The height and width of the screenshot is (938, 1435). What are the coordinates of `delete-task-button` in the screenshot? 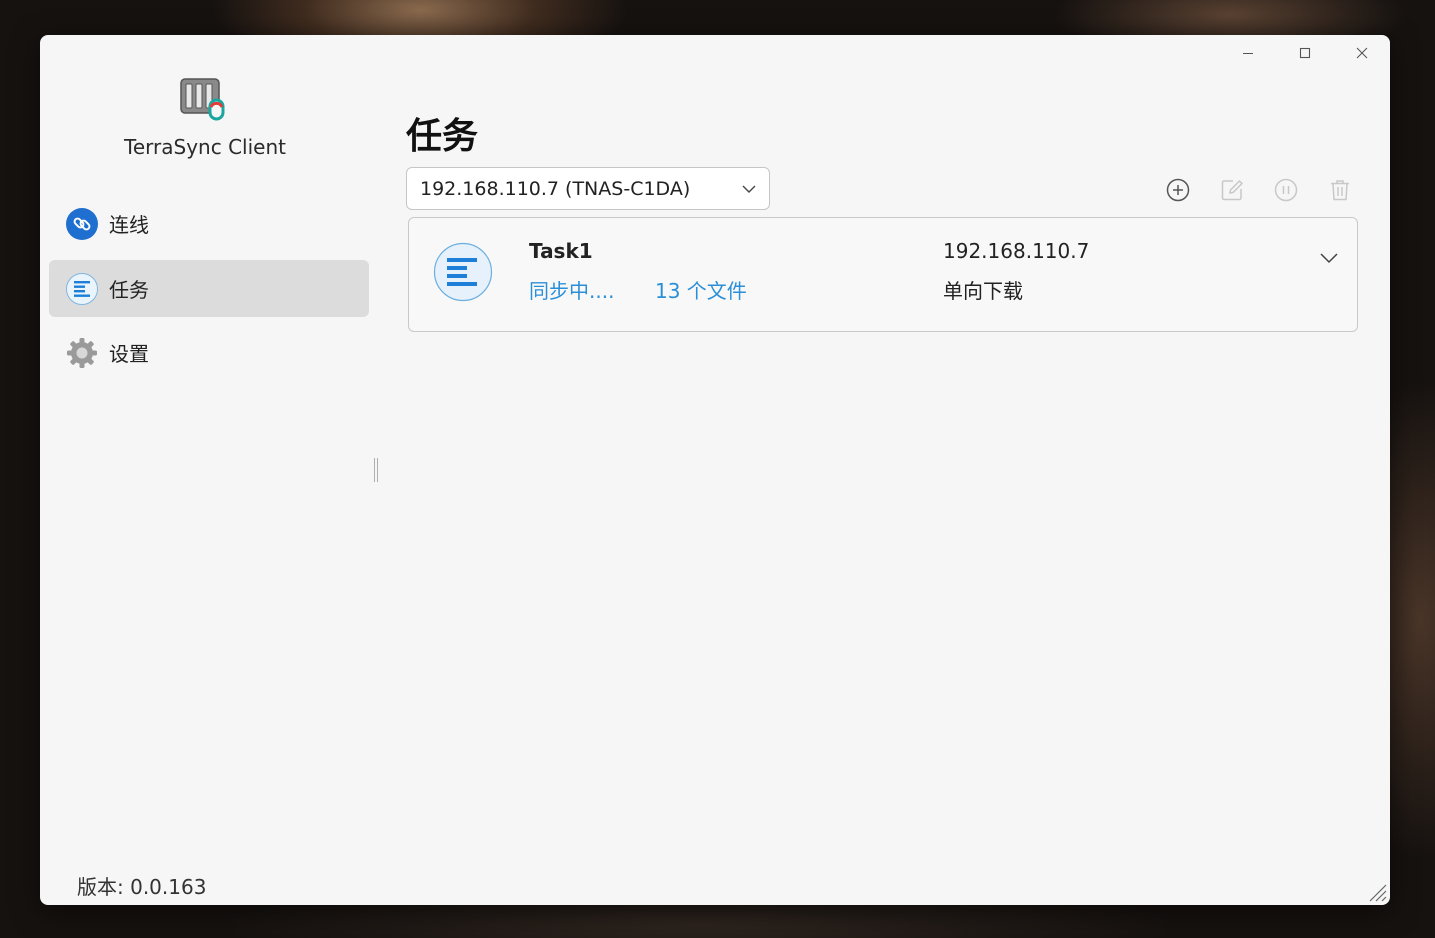 It's located at (1340, 190).